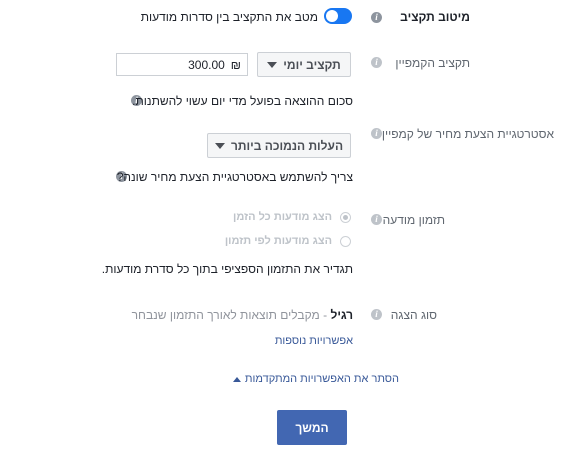  What do you see at coordinates (242, 101) in the screenshot?
I see `budget-hint: סכום ההוצאה בפועל מדי יום עשוי להשתנות.` at bounding box center [242, 101].